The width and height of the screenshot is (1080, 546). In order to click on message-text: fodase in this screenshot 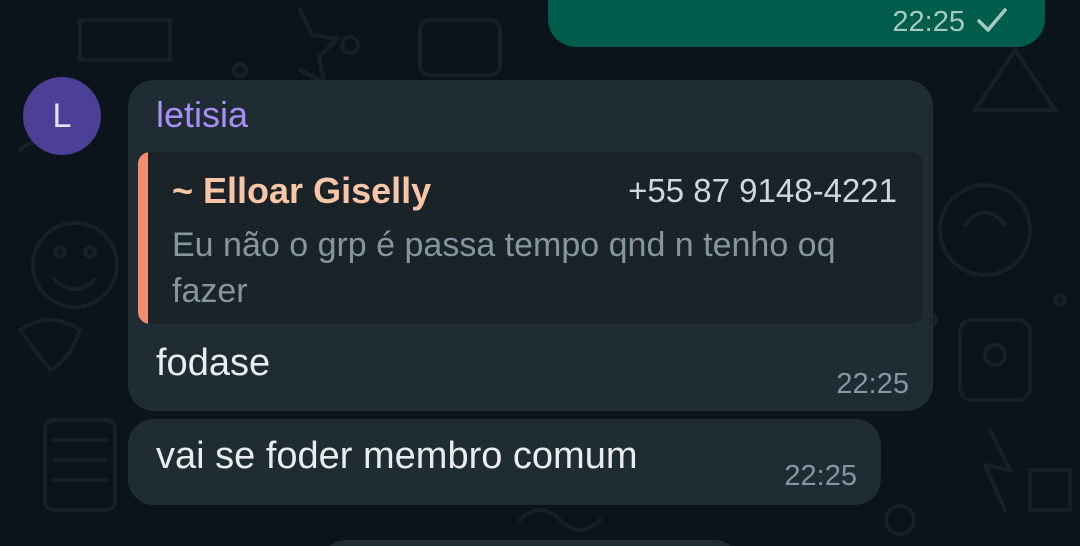, I will do `click(213, 363)`.